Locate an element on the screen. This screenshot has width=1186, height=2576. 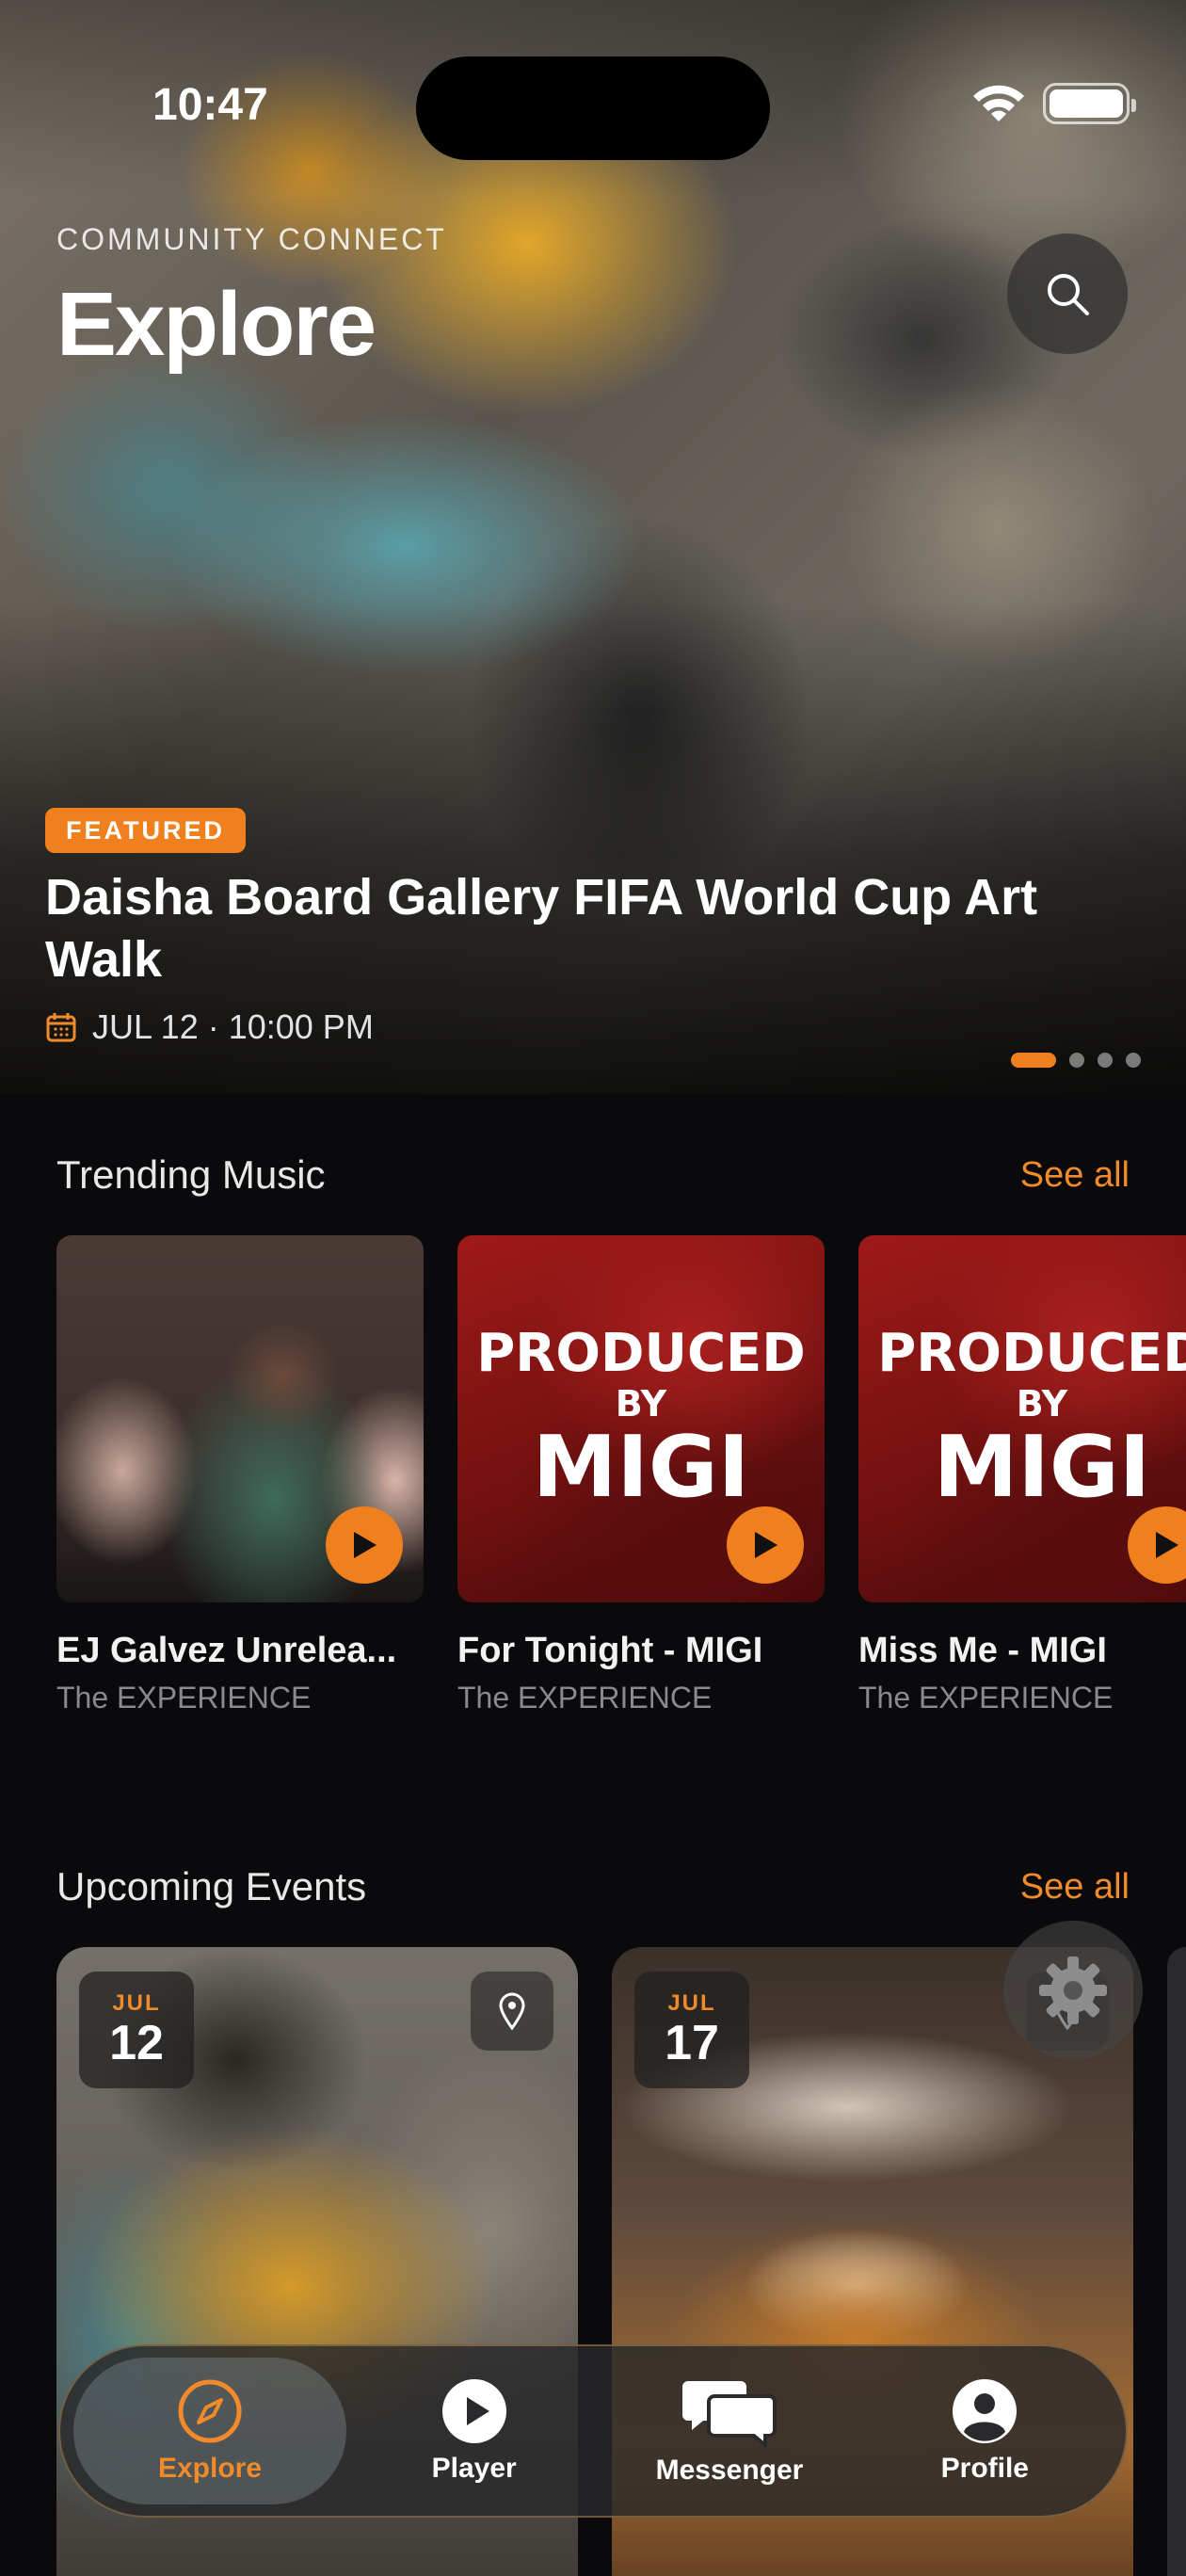
event-date-chip: JUL 12 is located at coordinates (136, 2030).